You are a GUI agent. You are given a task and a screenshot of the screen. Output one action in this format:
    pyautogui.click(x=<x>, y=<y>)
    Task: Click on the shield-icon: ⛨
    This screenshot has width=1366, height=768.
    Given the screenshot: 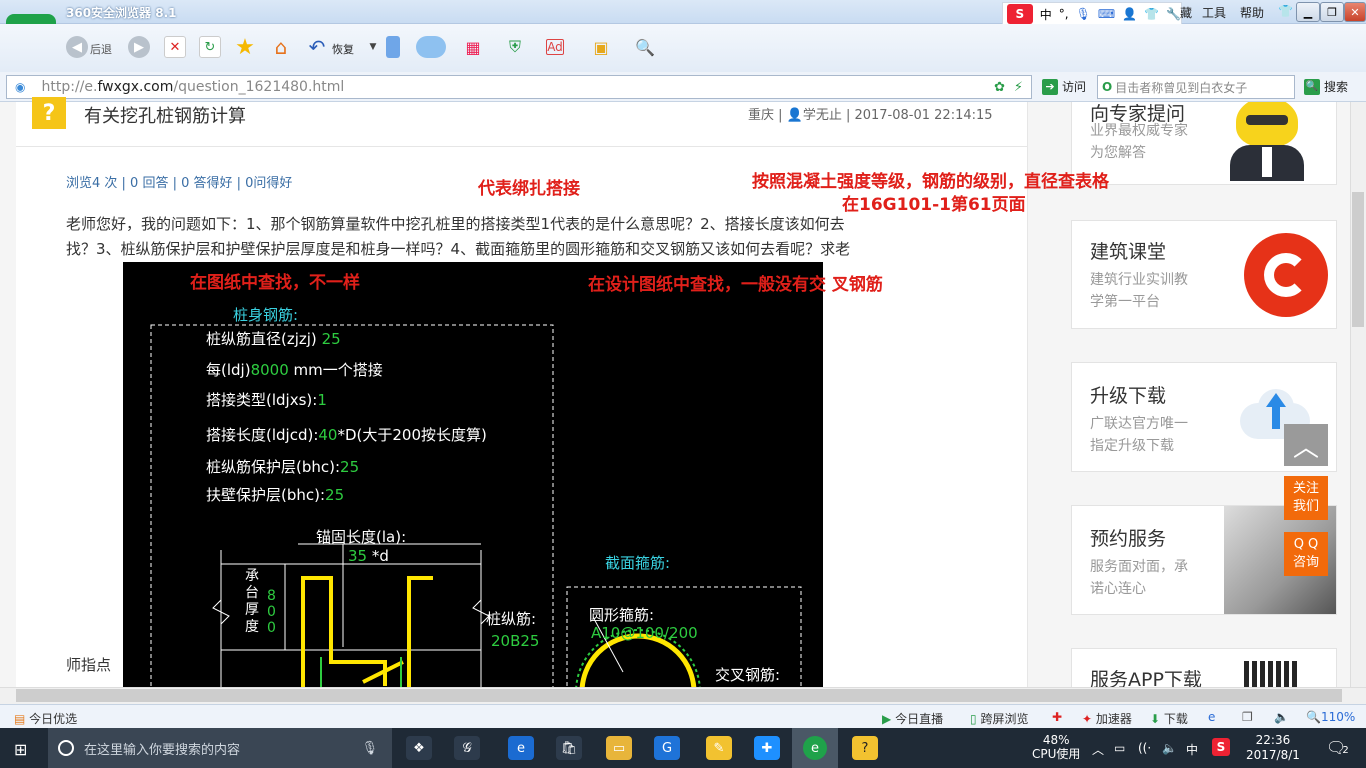 What is the action you would take?
    pyautogui.click(x=515, y=47)
    